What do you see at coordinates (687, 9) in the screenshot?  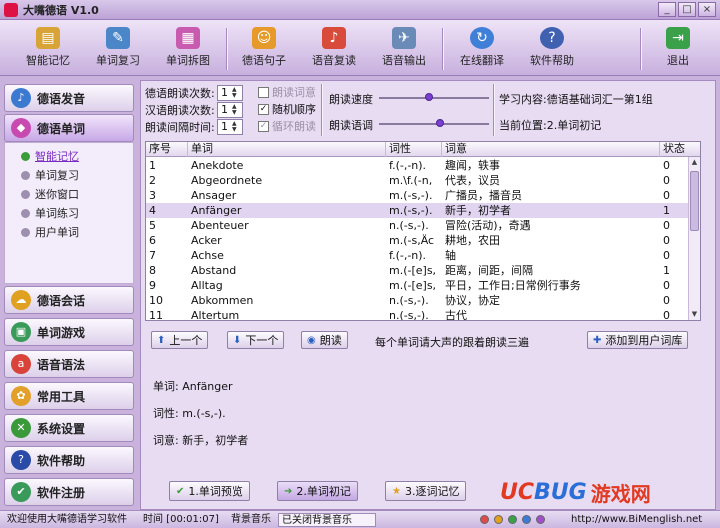 I see `maximize-button: □` at bounding box center [687, 9].